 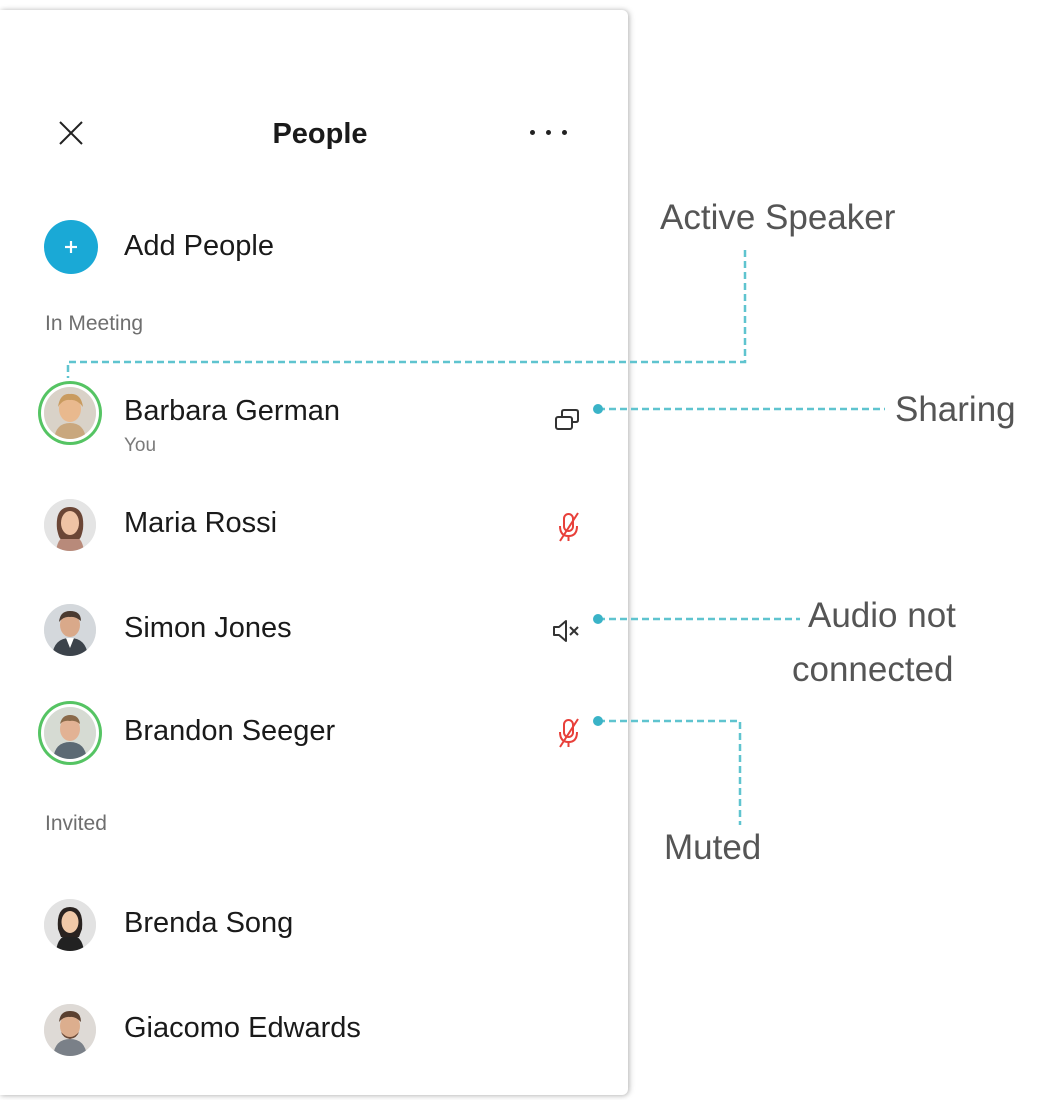 I want to click on add-people-circle, so click(x=71, y=247).